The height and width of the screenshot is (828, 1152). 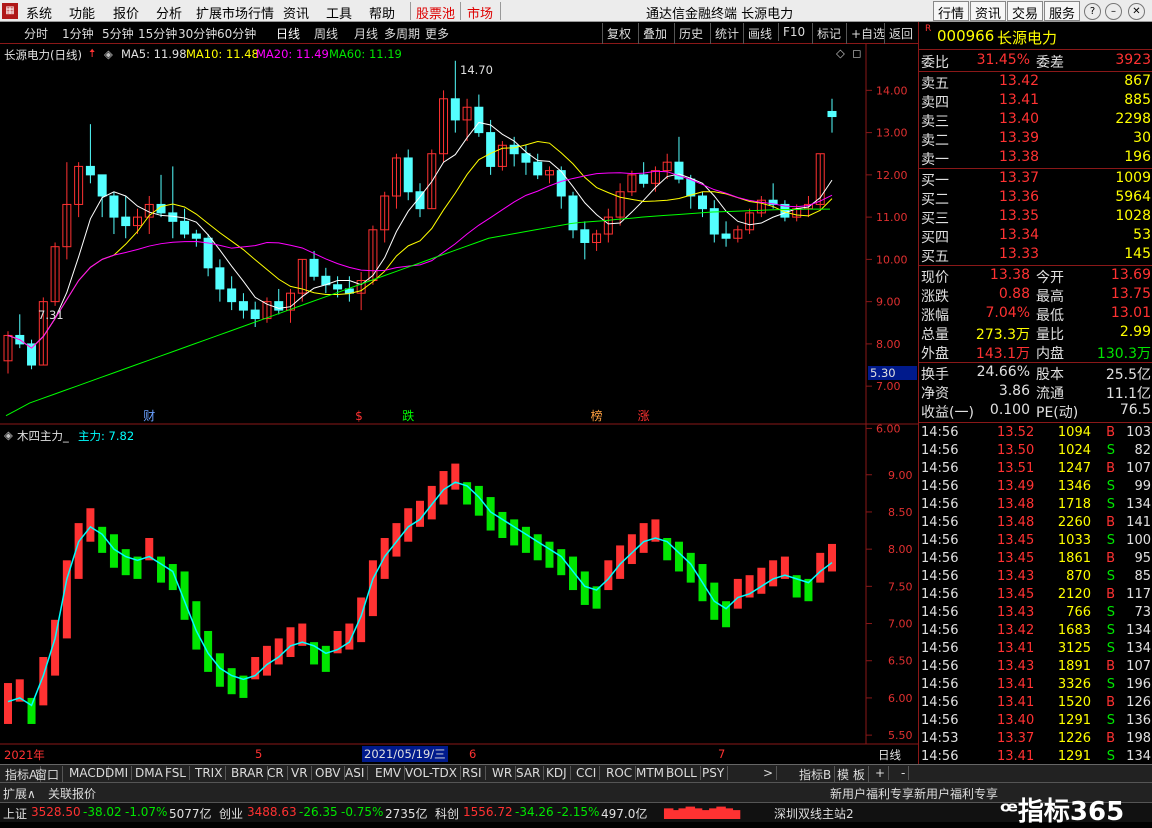 I want to click on btn-quote: 行情, so click(x=951, y=11).